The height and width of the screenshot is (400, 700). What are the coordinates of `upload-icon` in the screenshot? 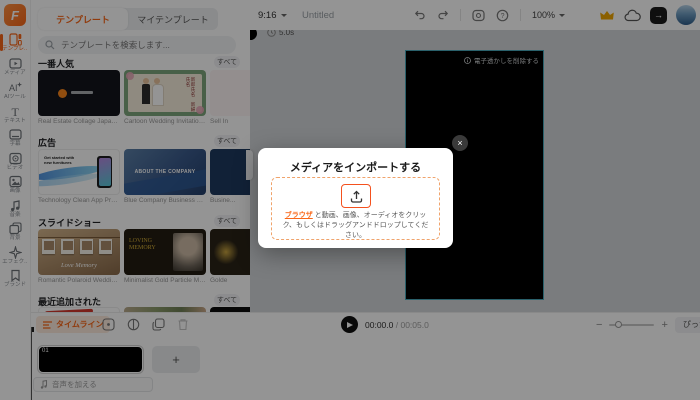 It's located at (356, 196).